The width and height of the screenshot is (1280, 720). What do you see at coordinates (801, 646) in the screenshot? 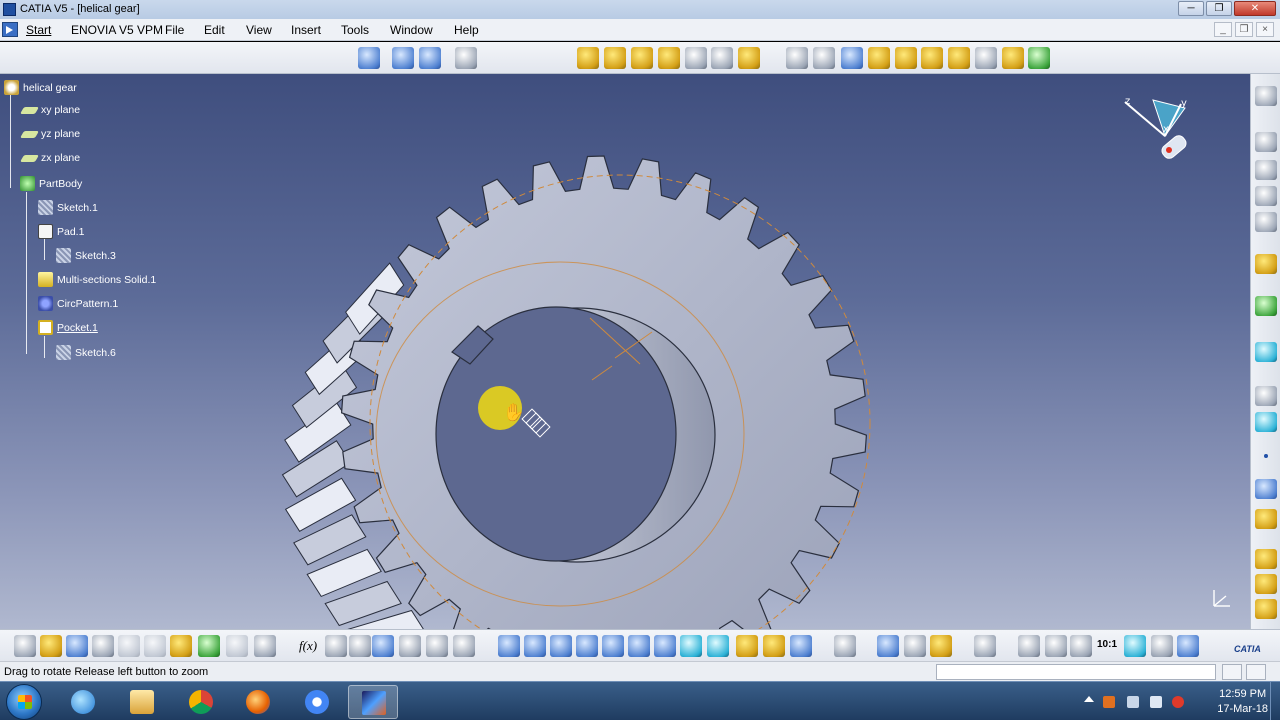
I see `swap-visible-space-icon` at bounding box center [801, 646].